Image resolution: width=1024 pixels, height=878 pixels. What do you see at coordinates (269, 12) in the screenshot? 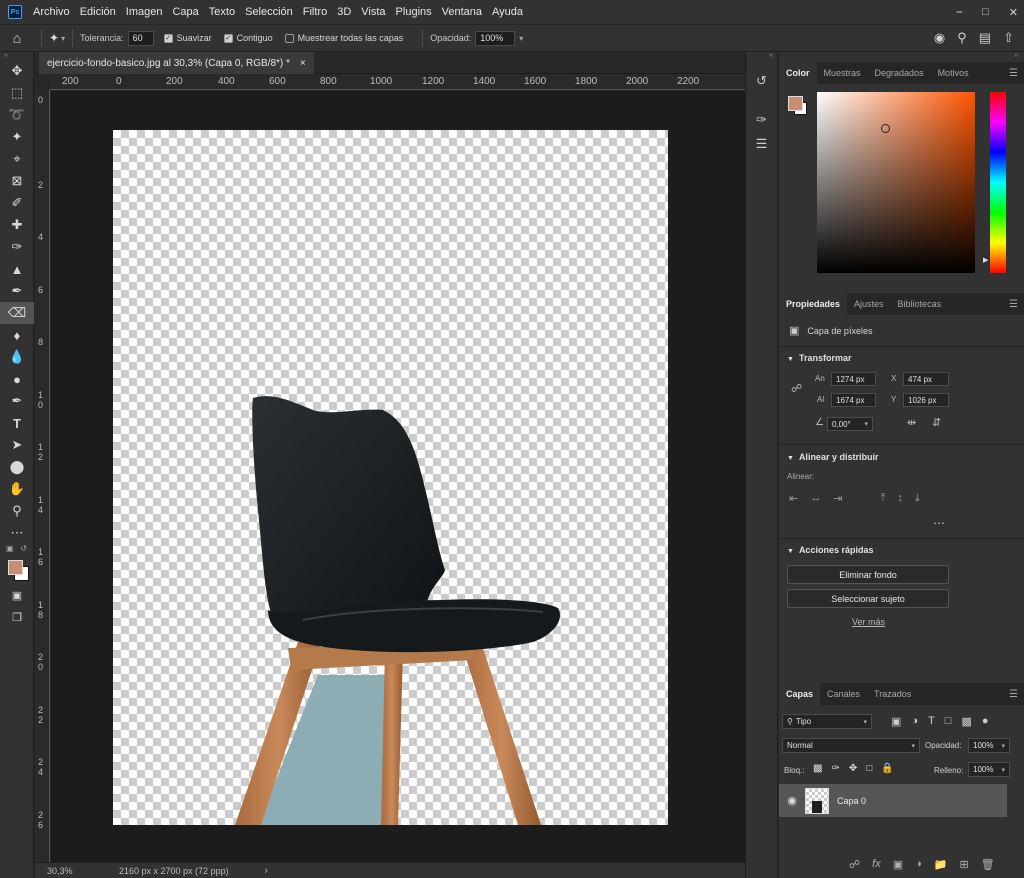
I see `menu-seleccion: Selección` at bounding box center [269, 12].